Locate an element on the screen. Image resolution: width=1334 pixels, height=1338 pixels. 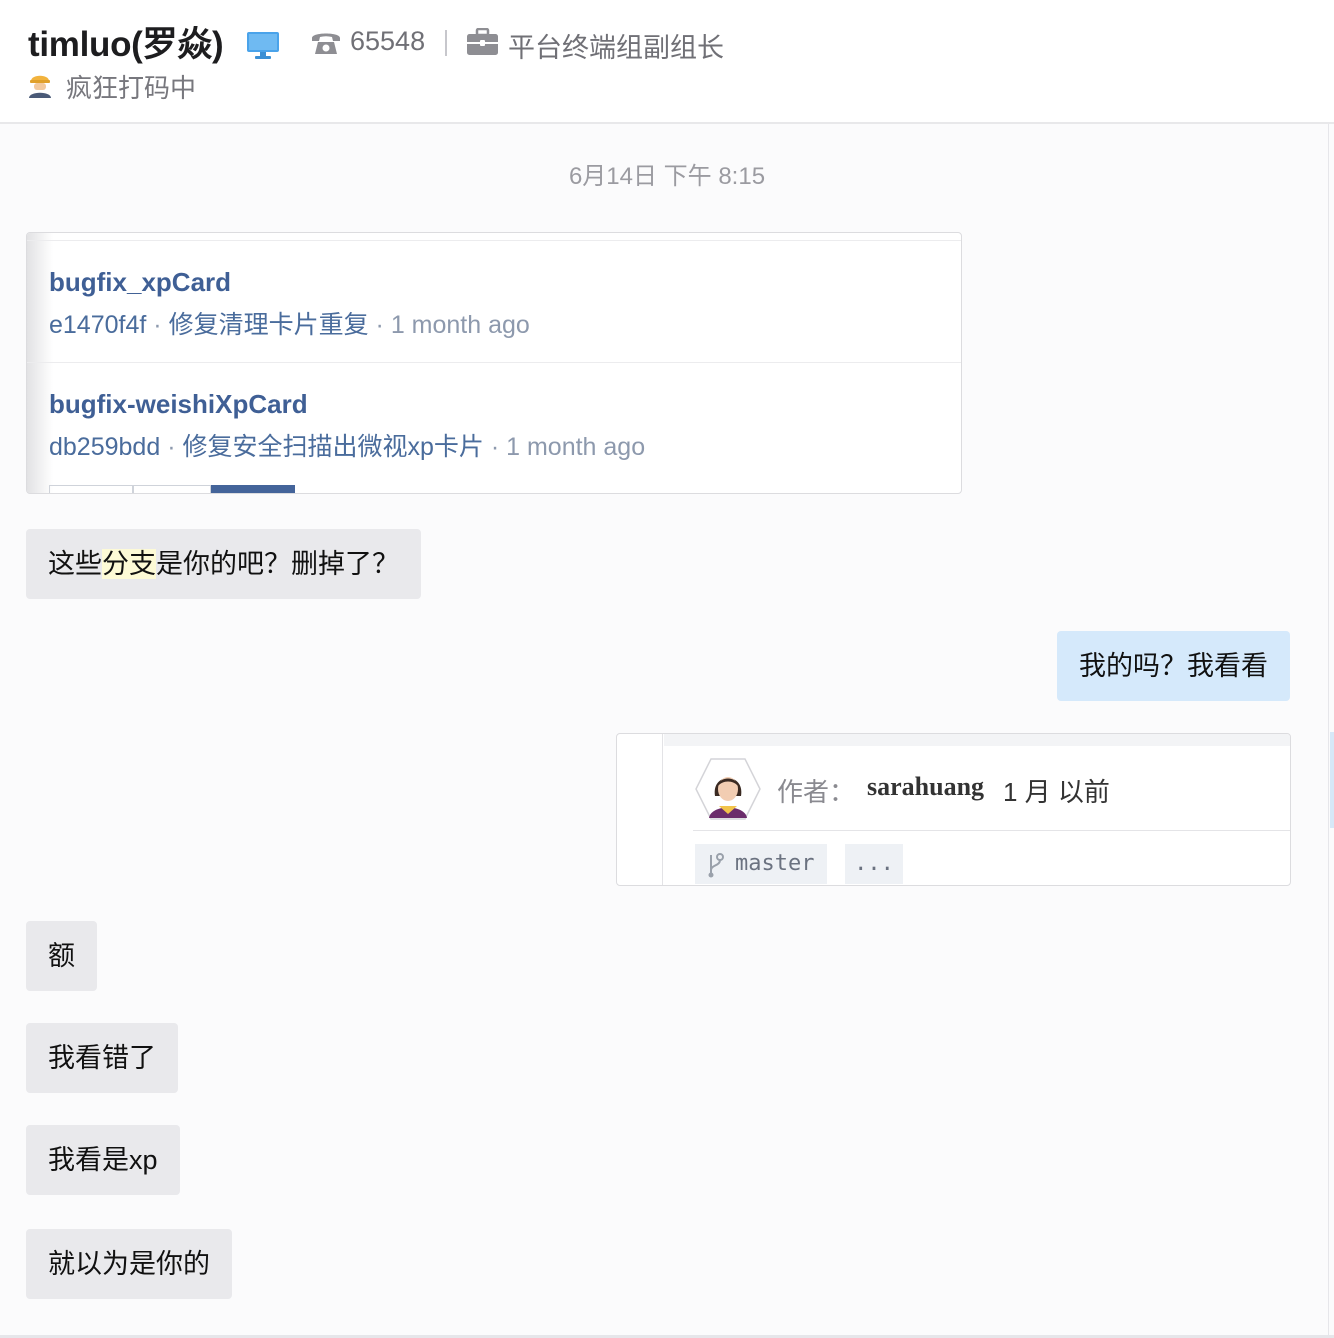
card-tab-strip is located at coordinates (172, 489).